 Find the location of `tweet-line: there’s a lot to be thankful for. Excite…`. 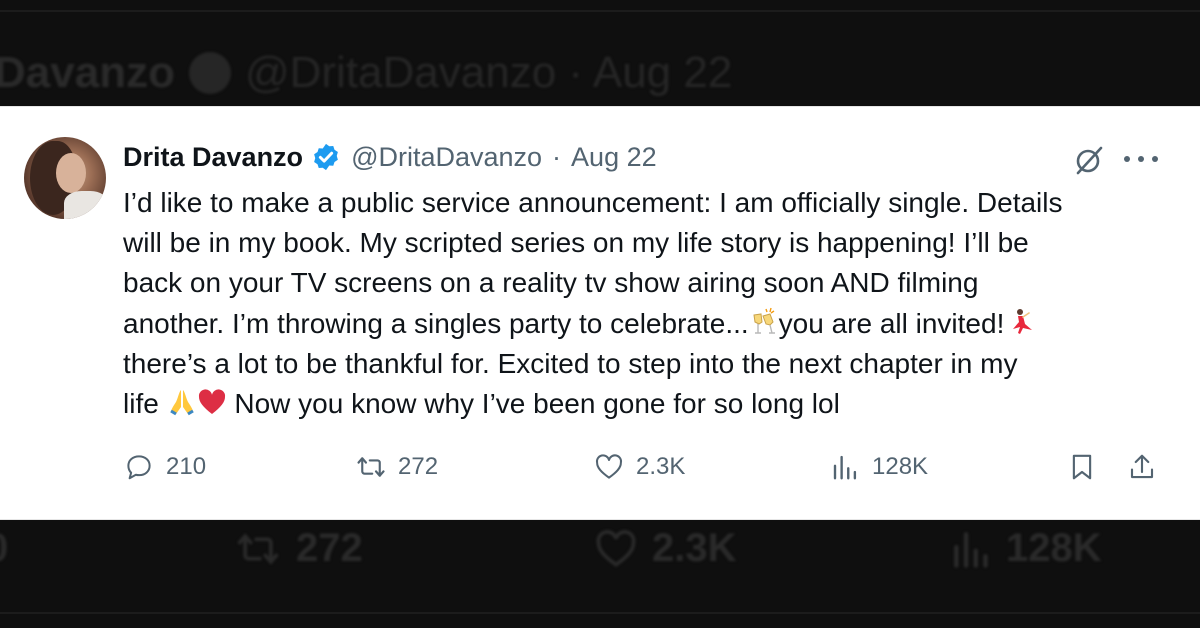

tweet-line: there’s a lot to be thankful for. Excite… is located at coordinates (570, 363).